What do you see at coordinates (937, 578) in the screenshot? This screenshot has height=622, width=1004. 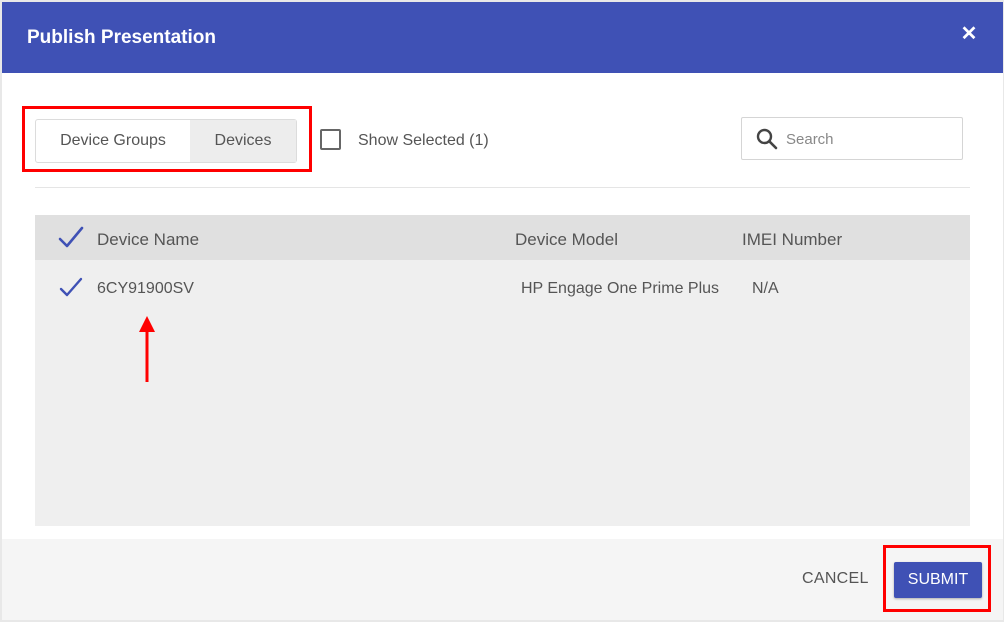 I see `annotation-highlight-submit` at bounding box center [937, 578].